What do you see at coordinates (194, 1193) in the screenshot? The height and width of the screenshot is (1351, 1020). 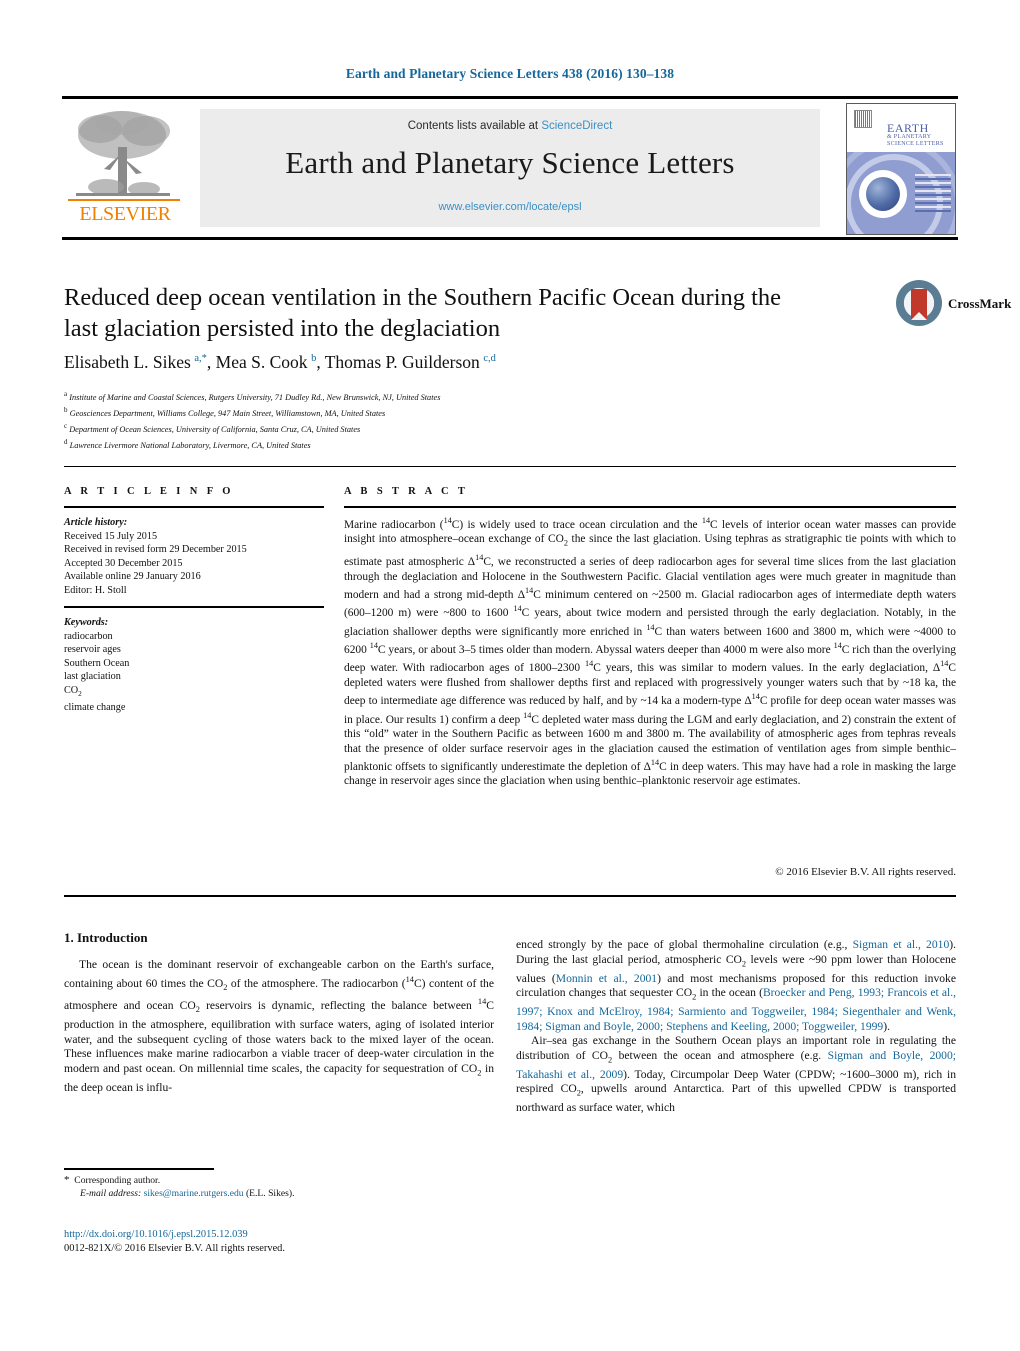 I see `email-link: sikes@marine.rutgers.edu` at bounding box center [194, 1193].